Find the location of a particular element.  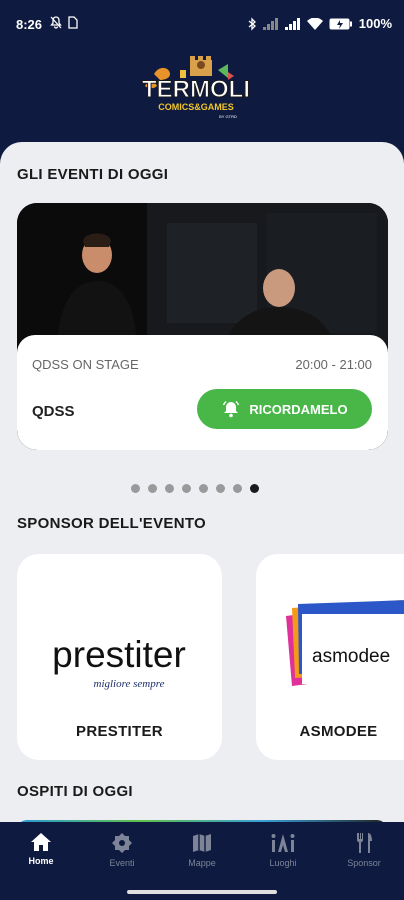

carousel-dots is located at coordinates (195, 488).